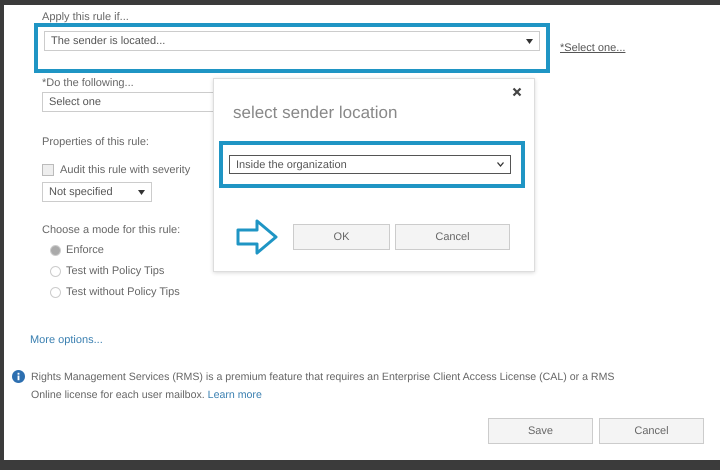 The width and height of the screenshot is (720, 470). Describe the element at coordinates (85, 250) in the screenshot. I see `mode-label-text: Enforce` at that location.